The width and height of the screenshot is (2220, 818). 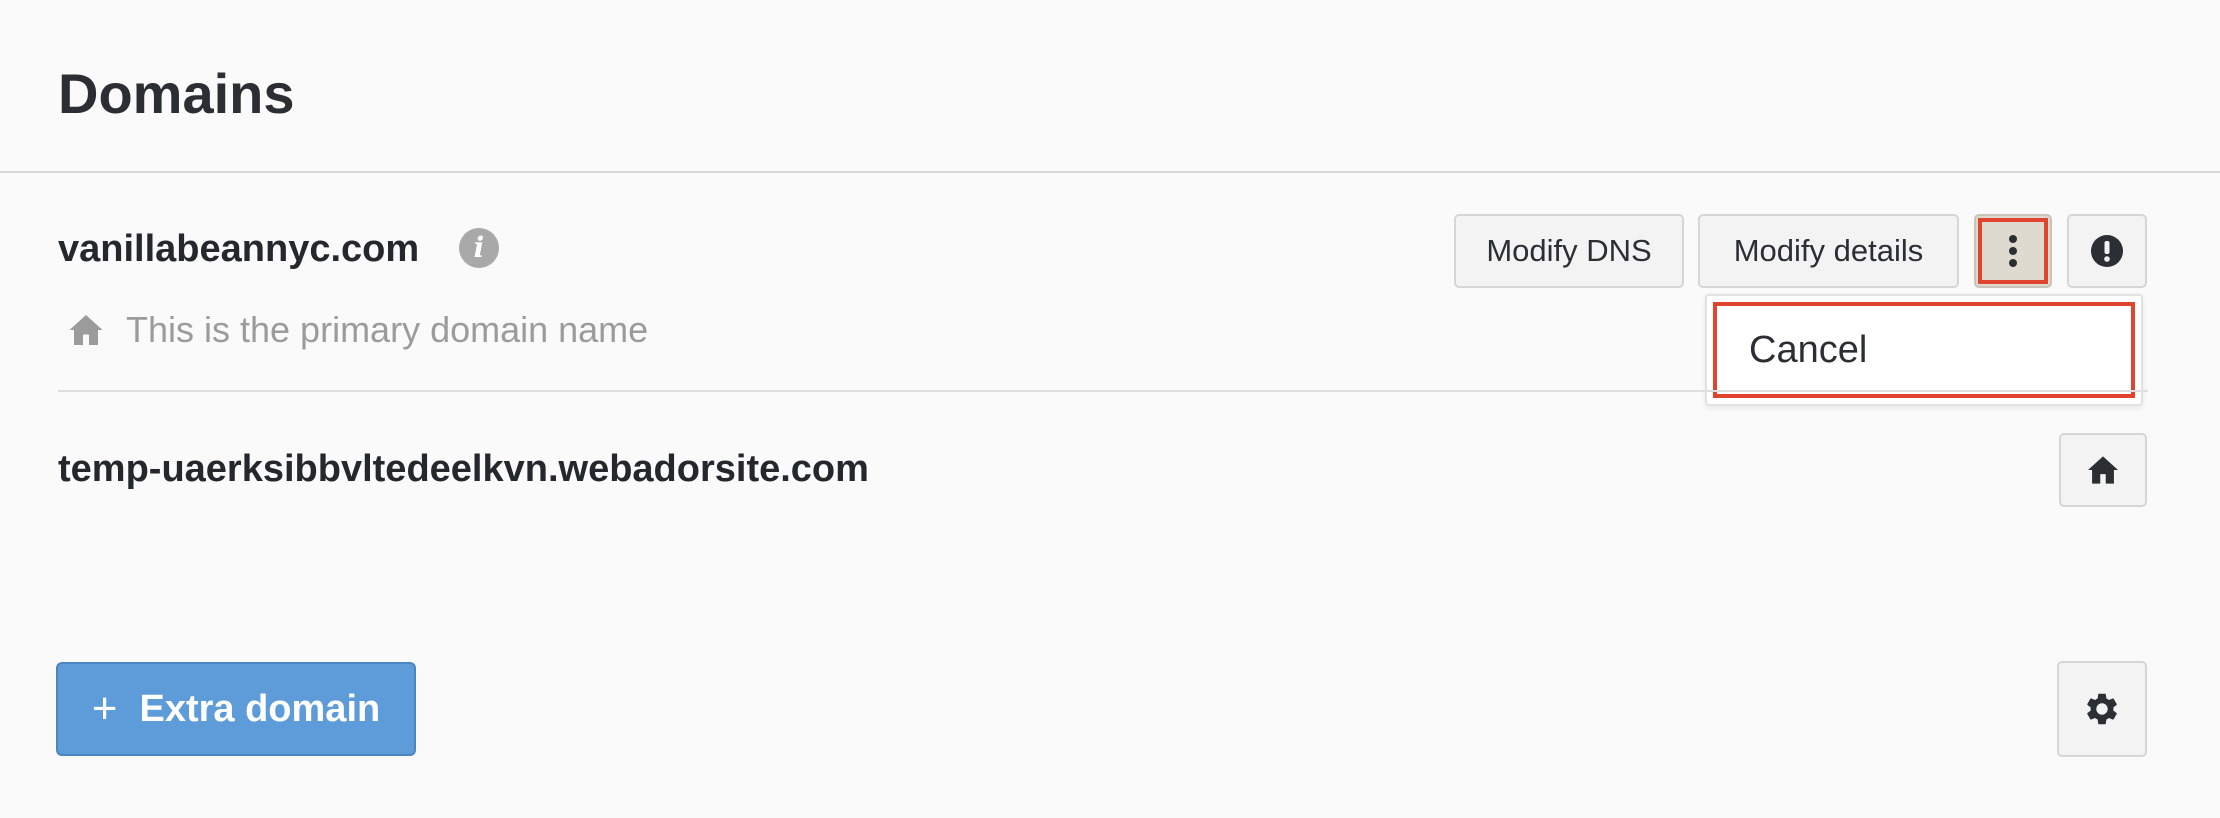 What do you see at coordinates (1924, 350) in the screenshot?
I see `cancel-menu-item: Cancel` at bounding box center [1924, 350].